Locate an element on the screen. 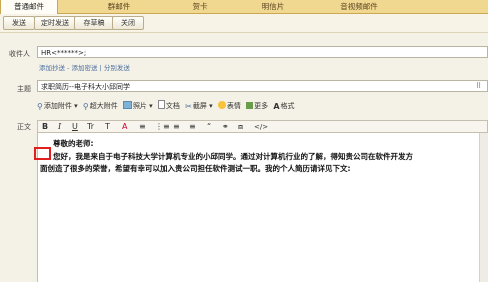  rich-text-toolbar: B I U Tr T A ≡ ⋮≡ ≡ ≡ “ ⚭ ⧈ </> is located at coordinates (262, 126).